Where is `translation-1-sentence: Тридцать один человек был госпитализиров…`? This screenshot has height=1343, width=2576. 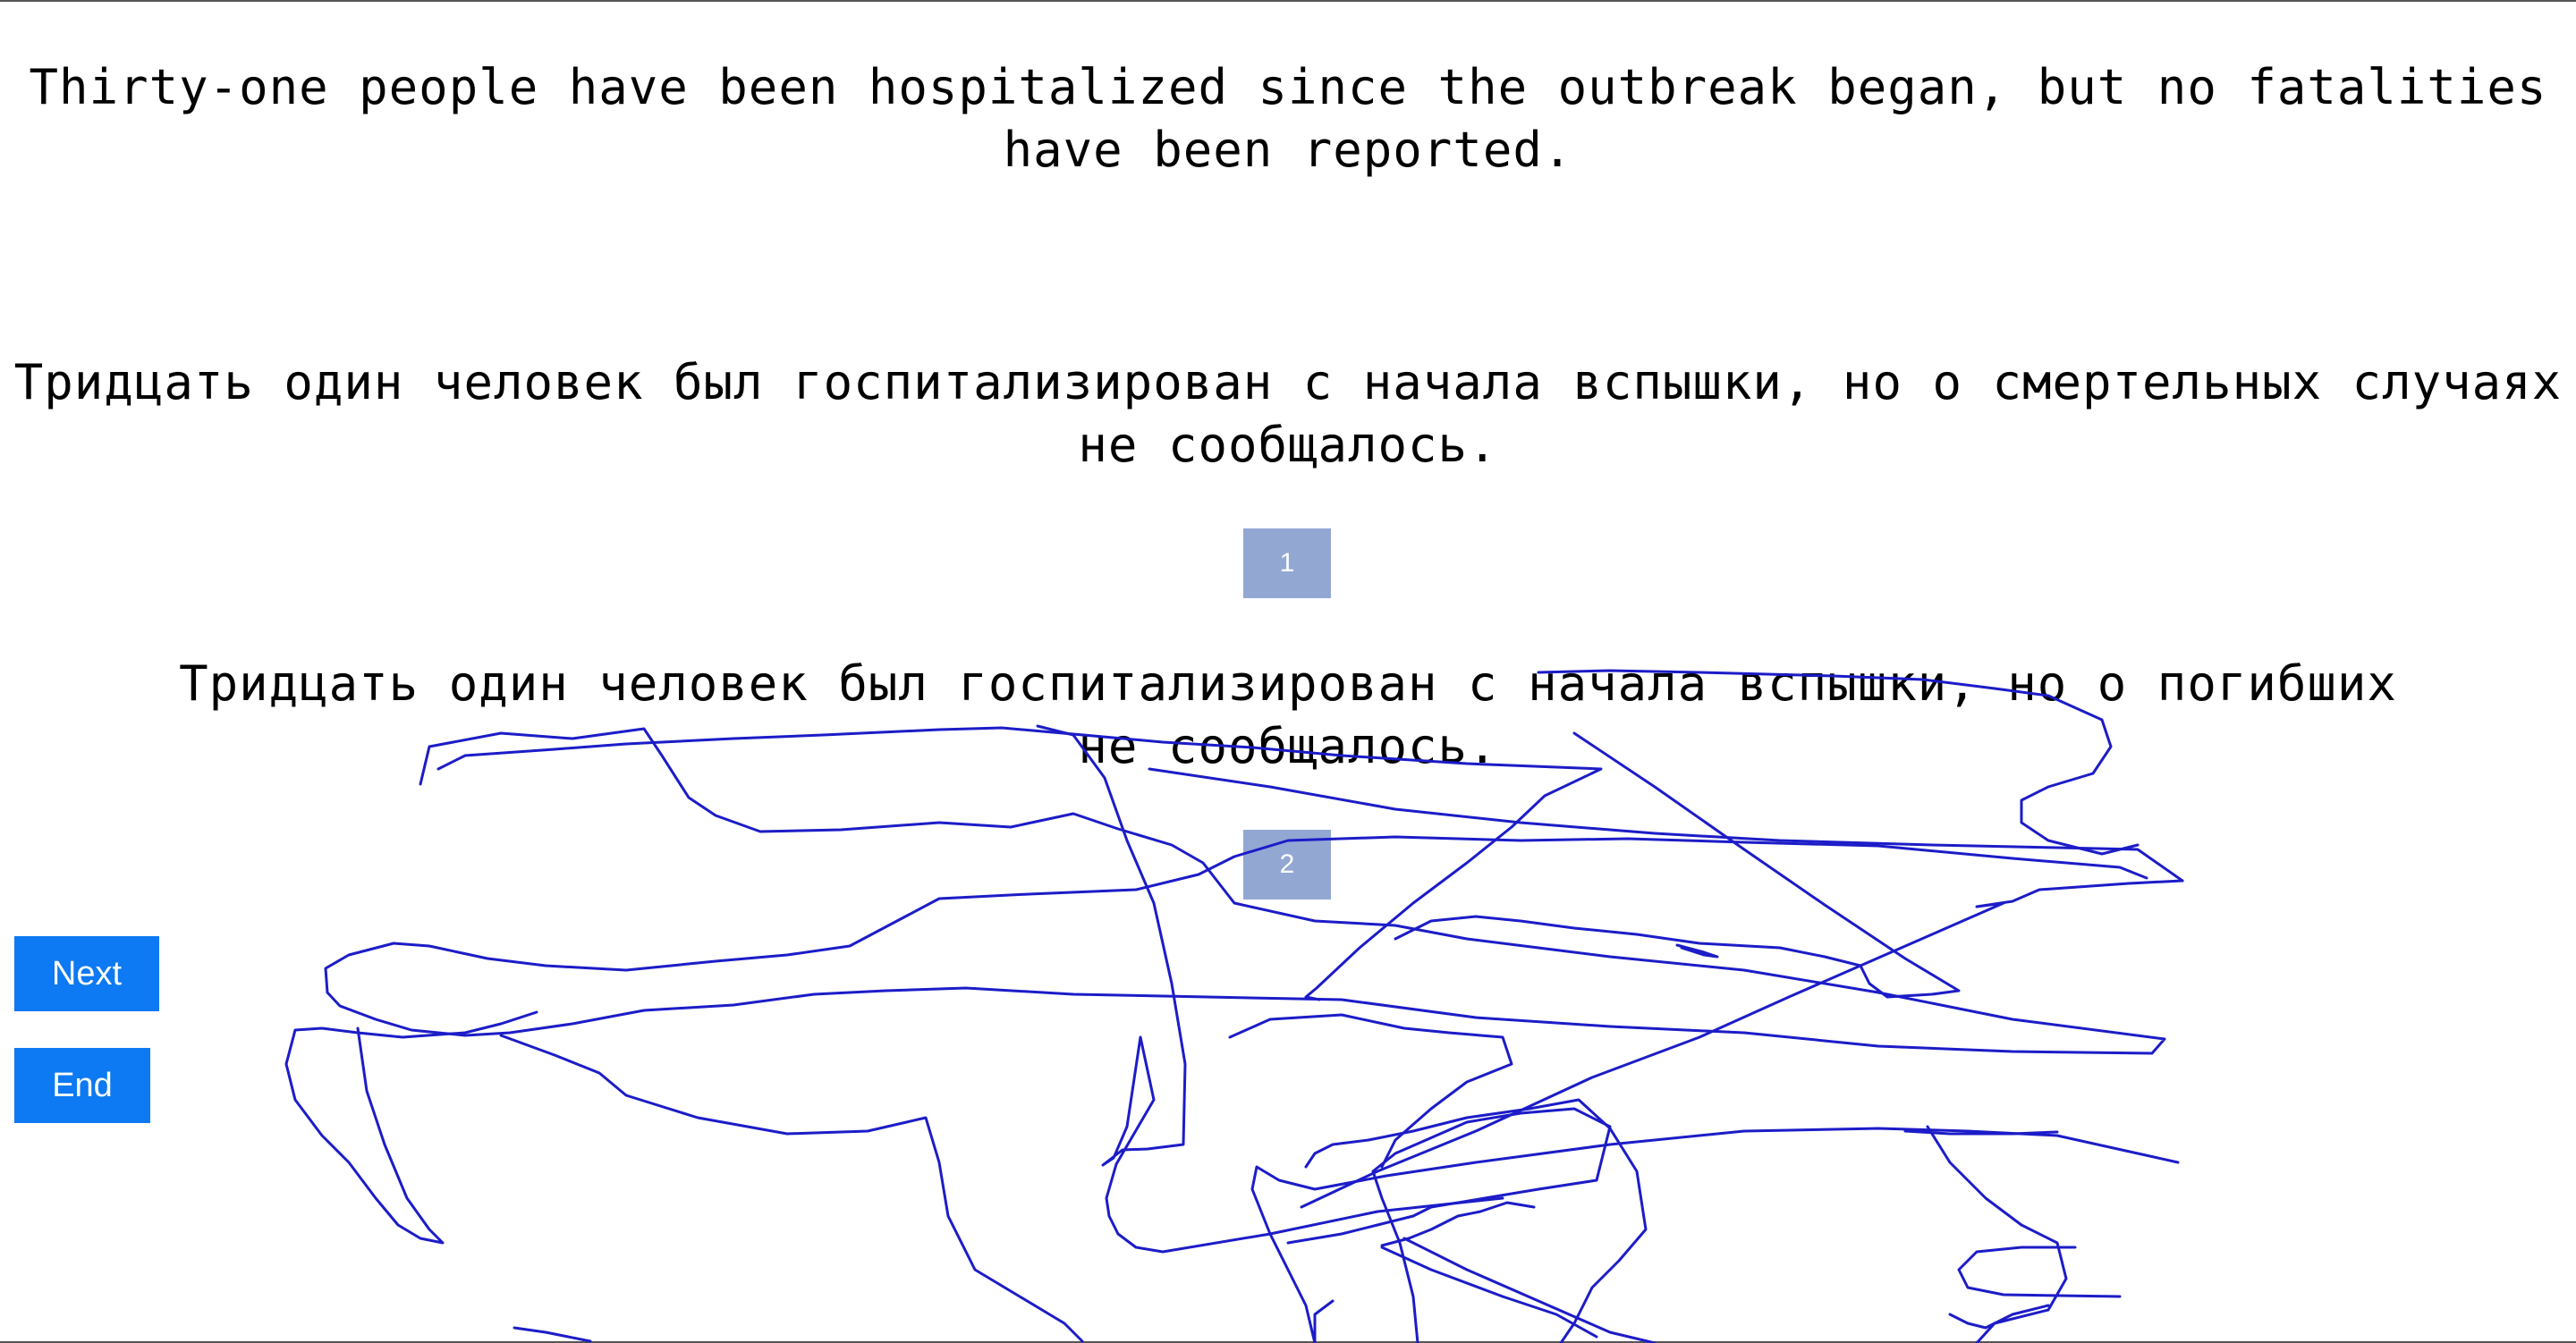 translation-1-sentence: Тридцать один человек был госпитализиров… is located at coordinates (1288, 413).